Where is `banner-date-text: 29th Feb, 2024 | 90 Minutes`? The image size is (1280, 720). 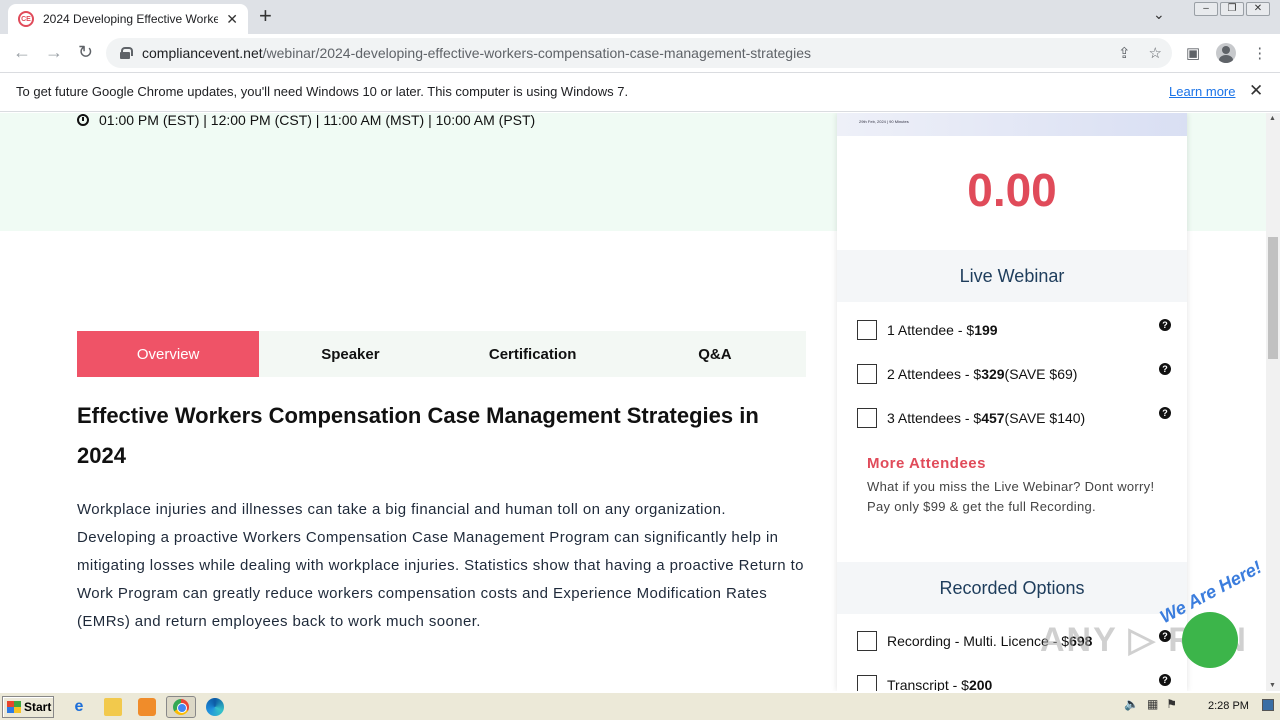
banner-date-text: 29th Feb, 2024 | 90 Minutes is located at coordinates (884, 121).